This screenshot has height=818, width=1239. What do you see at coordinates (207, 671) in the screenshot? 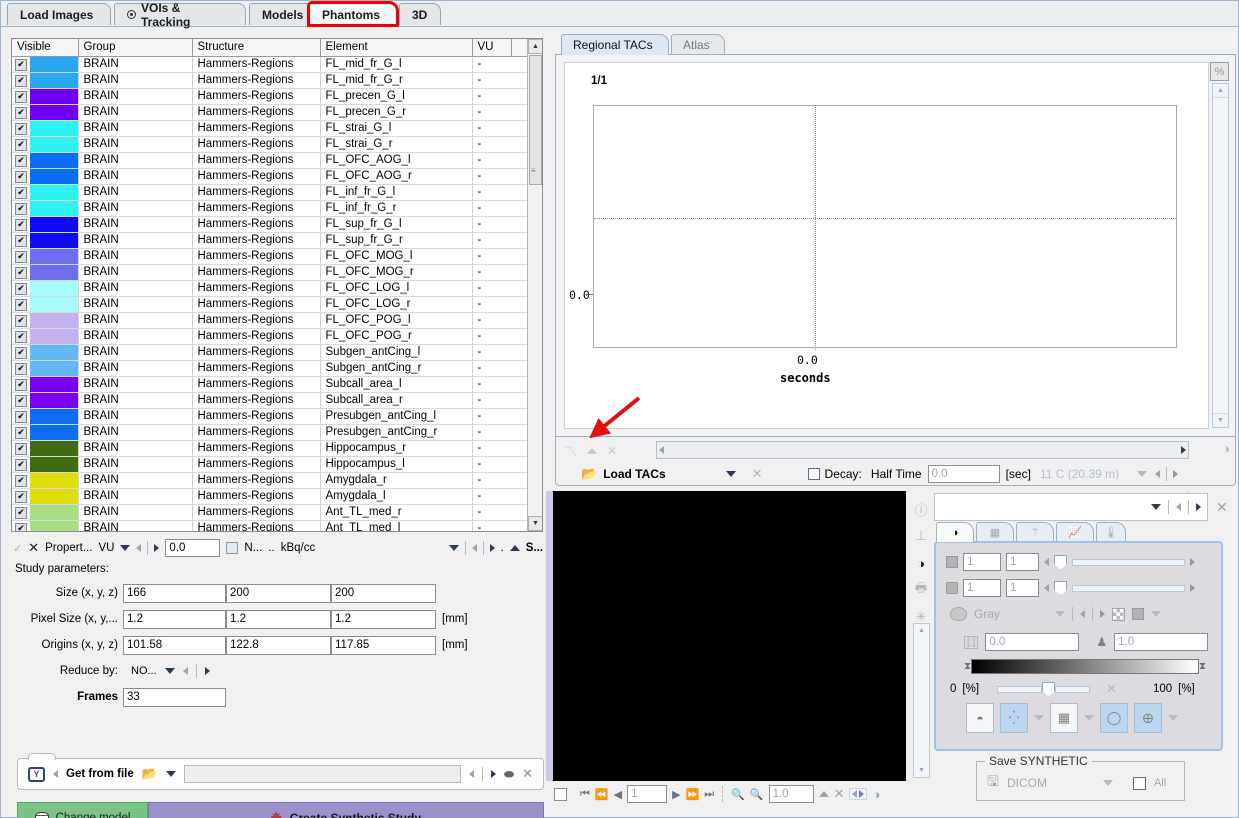
I see `reduce-next-icon` at bounding box center [207, 671].